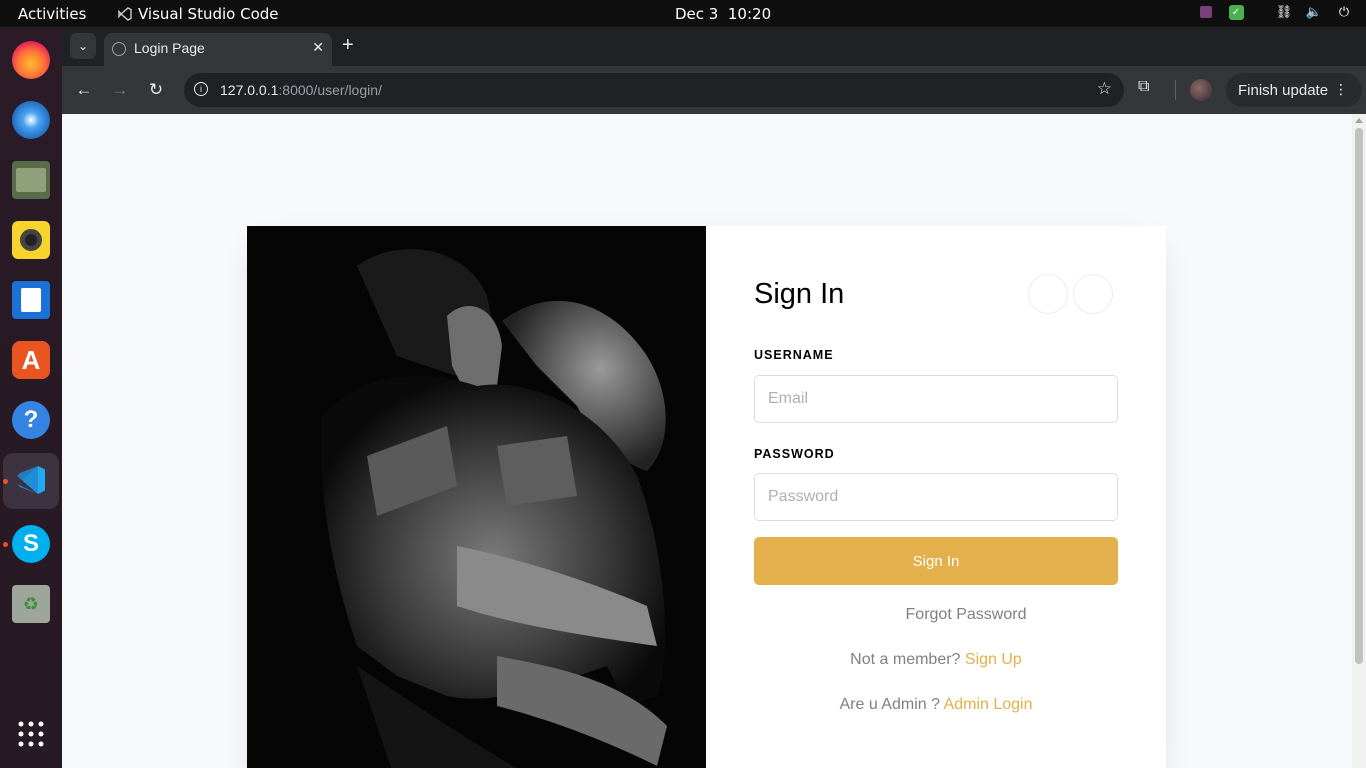 This screenshot has width=1366, height=768. Describe the element at coordinates (749, 14) in the screenshot. I see `clock-time: 10:20` at that location.